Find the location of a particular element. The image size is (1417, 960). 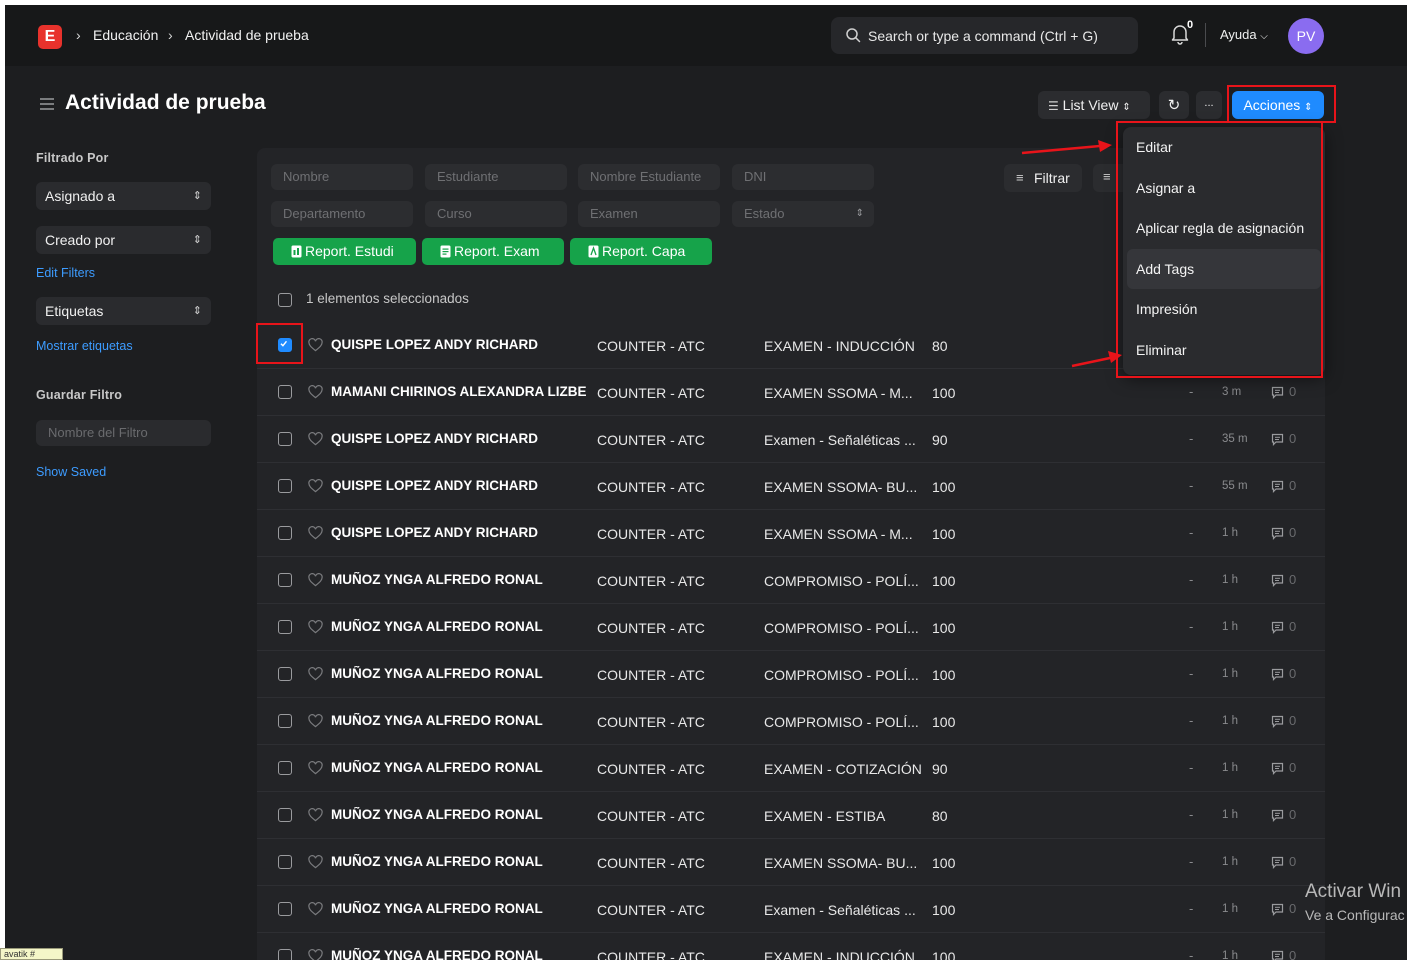

filter-nombre-input: Nombre is located at coordinates (342, 177).